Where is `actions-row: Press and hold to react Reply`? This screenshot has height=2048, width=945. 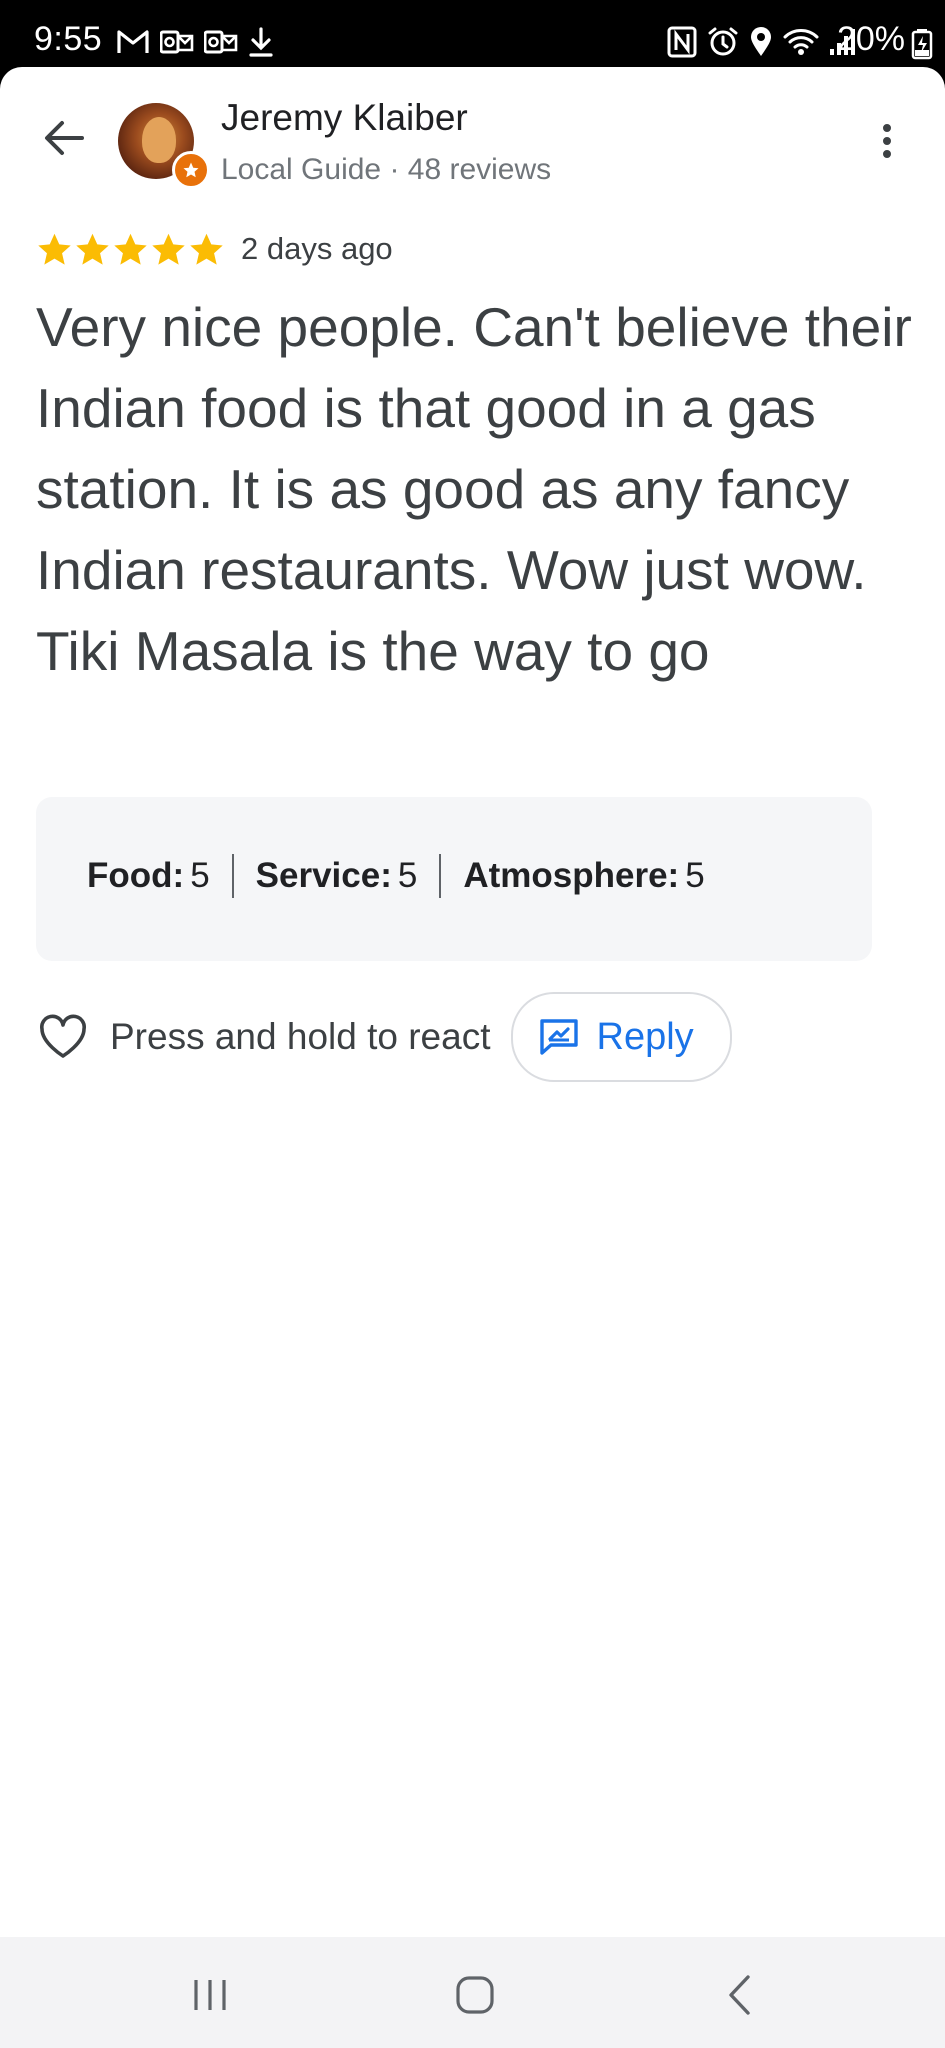 actions-row: Press and hold to react Reply is located at coordinates (385, 1037).